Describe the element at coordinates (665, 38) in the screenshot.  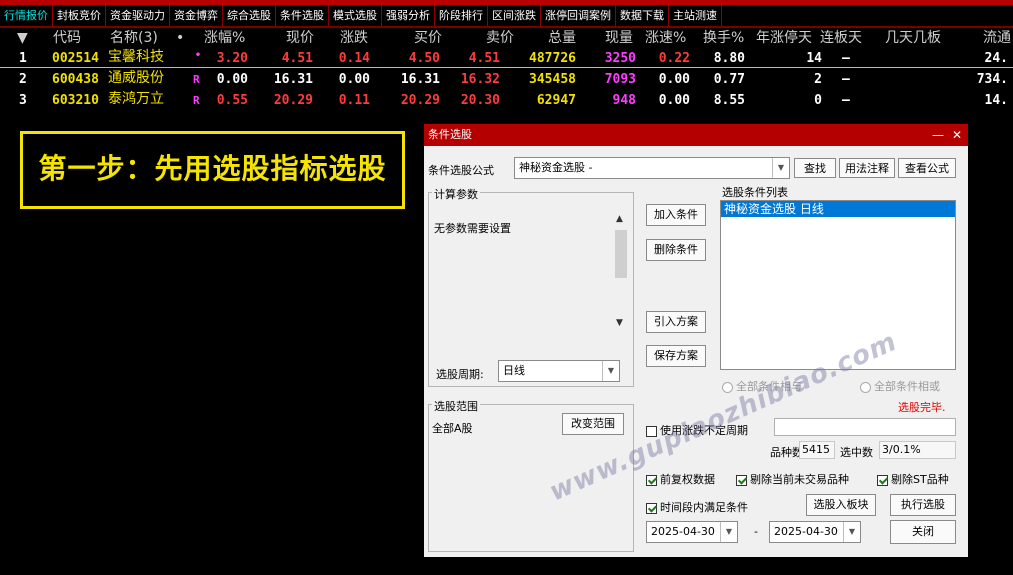
I see `col-speed: 涨速%` at that location.